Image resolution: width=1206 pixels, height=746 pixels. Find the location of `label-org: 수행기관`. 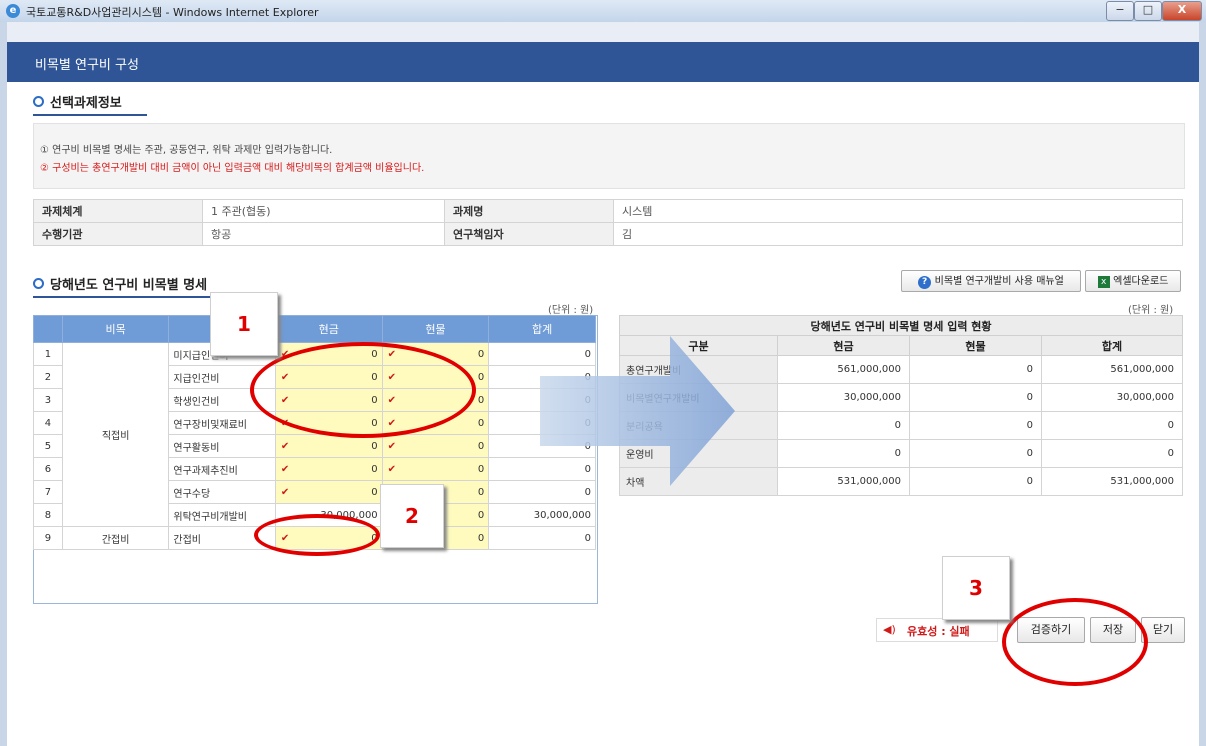

label-org: 수행기관 is located at coordinates (118, 234).